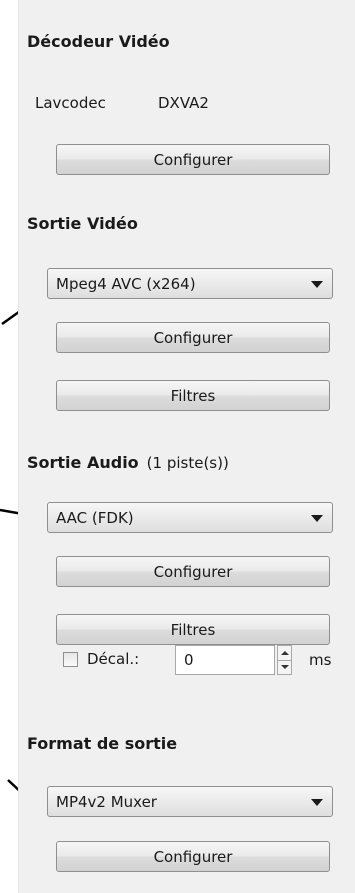  What do you see at coordinates (187, 463) in the screenshot?
I see `audio-track-count: (1 piste(s))` at bounding box center [187, 463].